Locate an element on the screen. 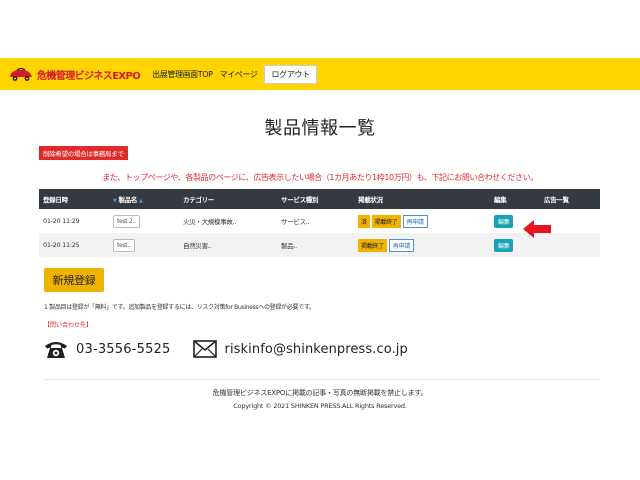 The image size is (640, 480). nav-link-mypage: マイページ is located at coordinates (239, 74).